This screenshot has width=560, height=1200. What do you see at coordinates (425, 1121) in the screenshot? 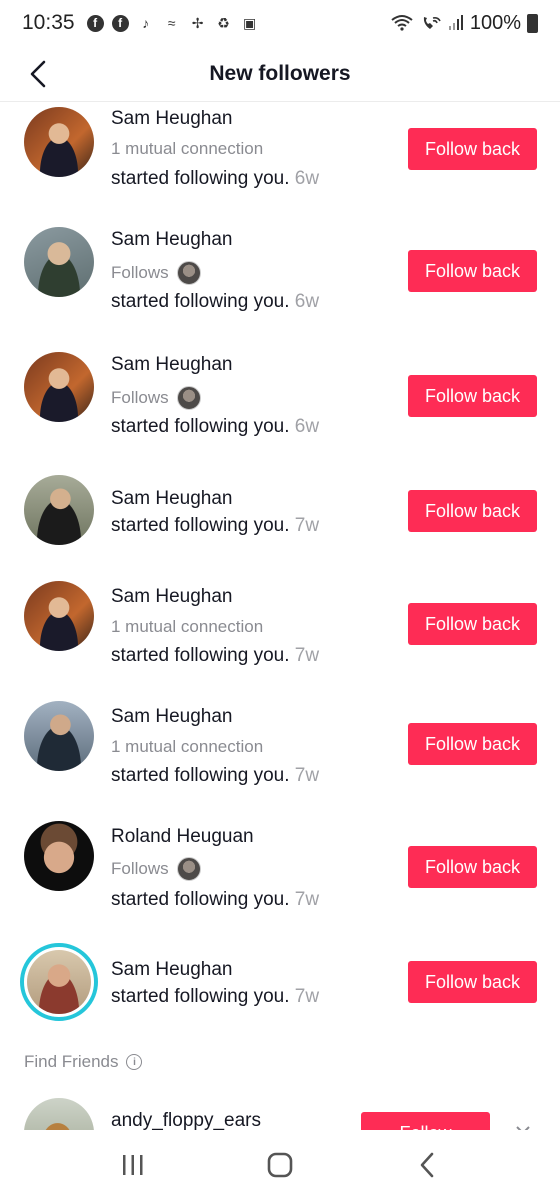
I see `follow-button: Follow` at bounding box center [425, 1121].